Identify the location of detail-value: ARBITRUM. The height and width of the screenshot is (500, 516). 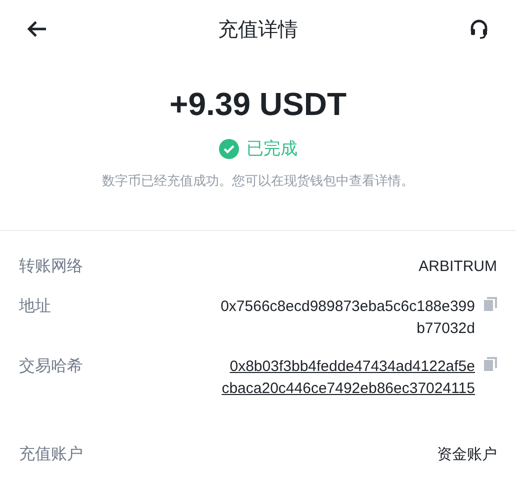
(457, 267).